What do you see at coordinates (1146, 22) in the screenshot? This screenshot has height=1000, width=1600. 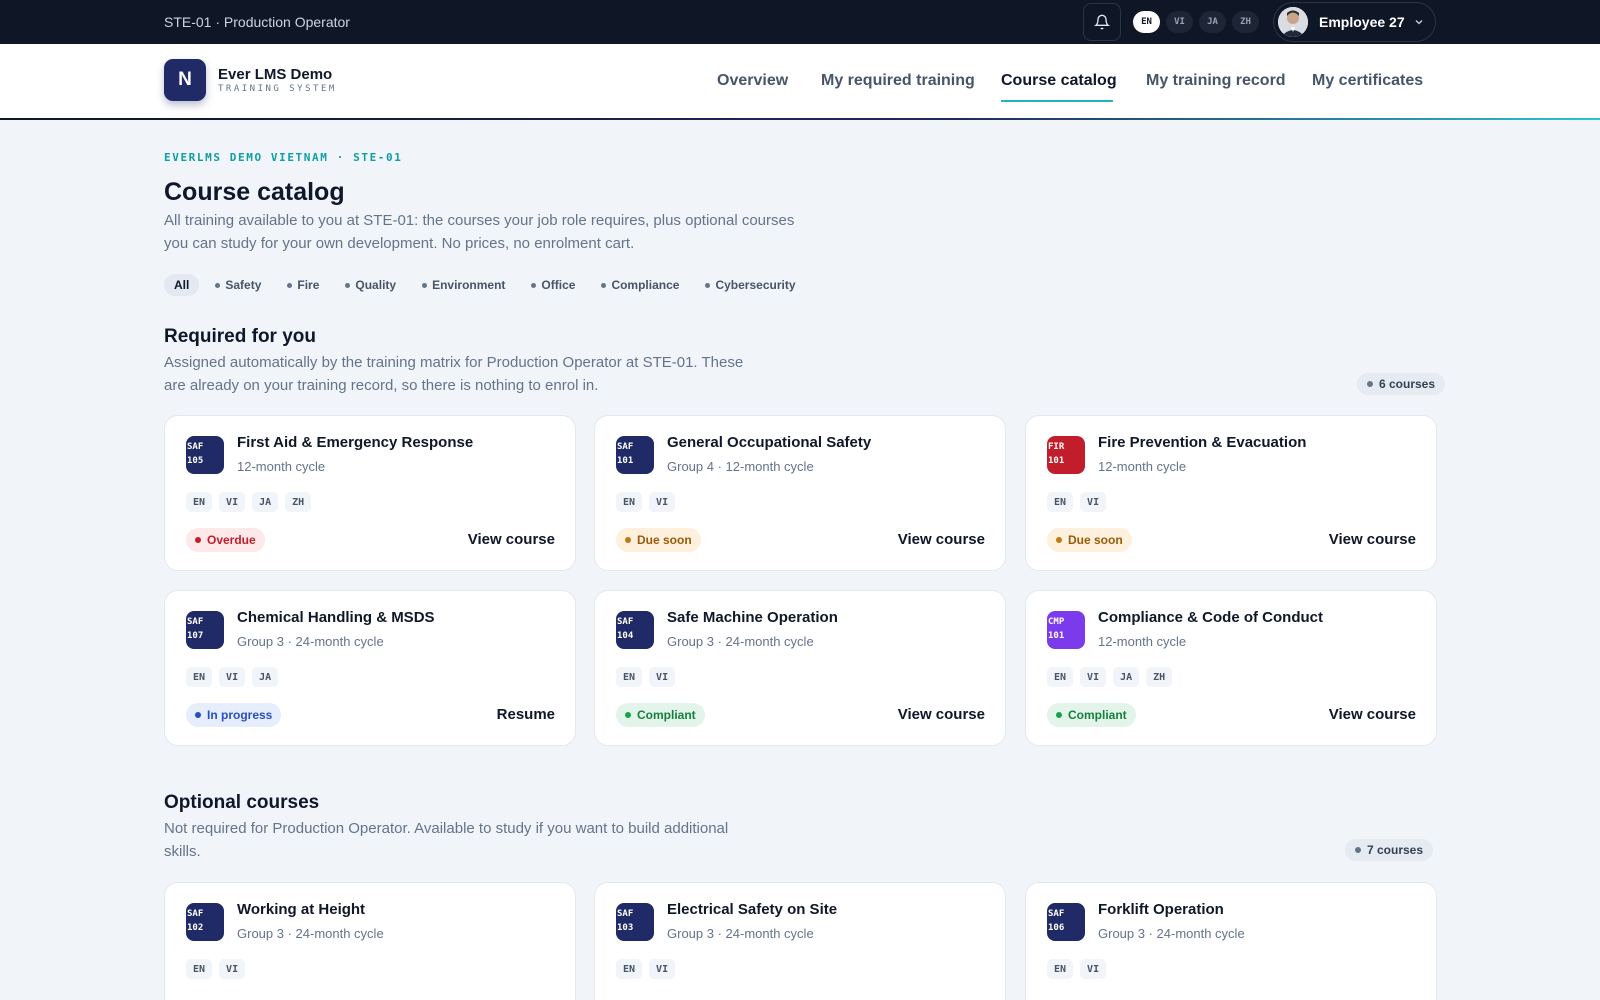 I see `language-en: EN` at bounding box center [1146, 22].